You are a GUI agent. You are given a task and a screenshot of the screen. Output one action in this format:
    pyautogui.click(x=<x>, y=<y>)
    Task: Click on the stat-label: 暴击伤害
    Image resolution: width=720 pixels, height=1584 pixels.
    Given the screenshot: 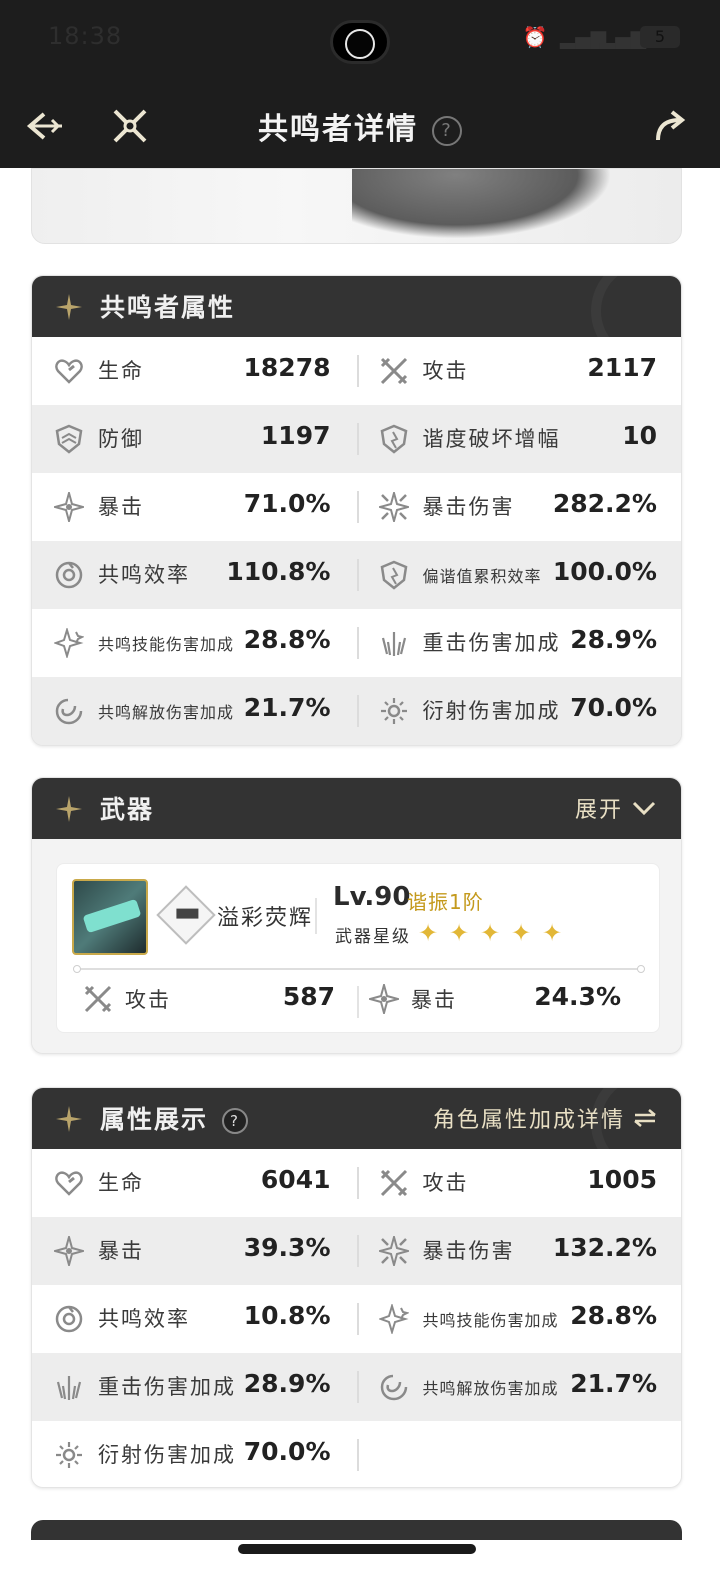 What is the action you would take?
    pyautogui.click(x=468, y=507)
    